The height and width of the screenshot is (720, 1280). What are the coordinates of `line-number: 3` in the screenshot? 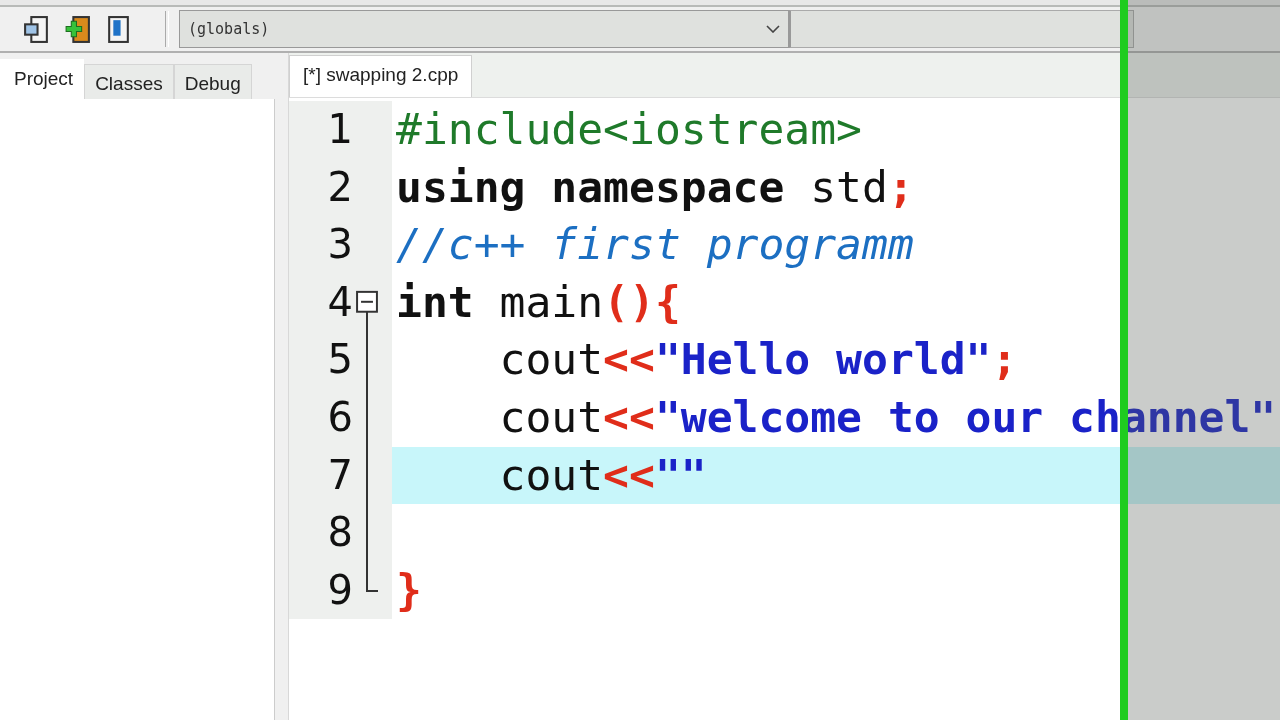 It's located at (339, 245).